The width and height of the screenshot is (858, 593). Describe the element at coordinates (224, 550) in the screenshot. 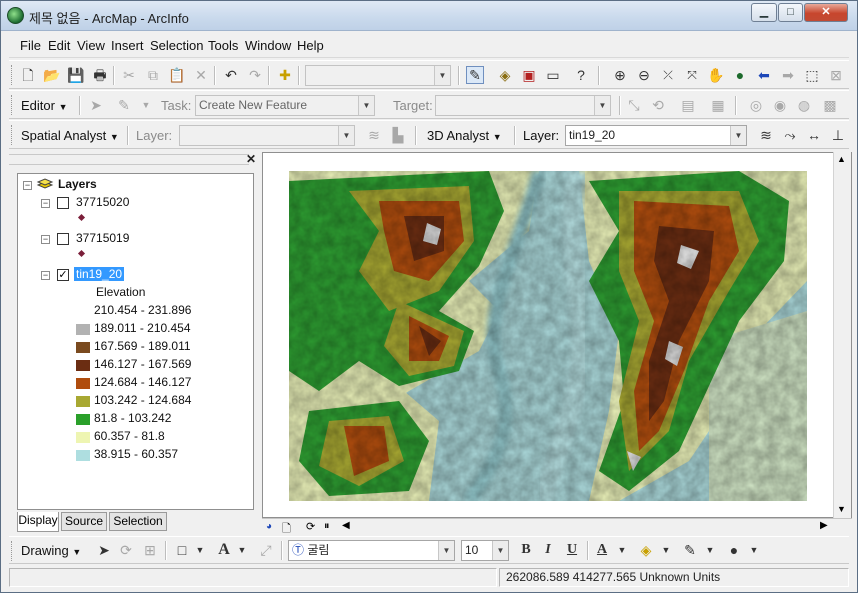

I see `new-text-icon: A` at that location.